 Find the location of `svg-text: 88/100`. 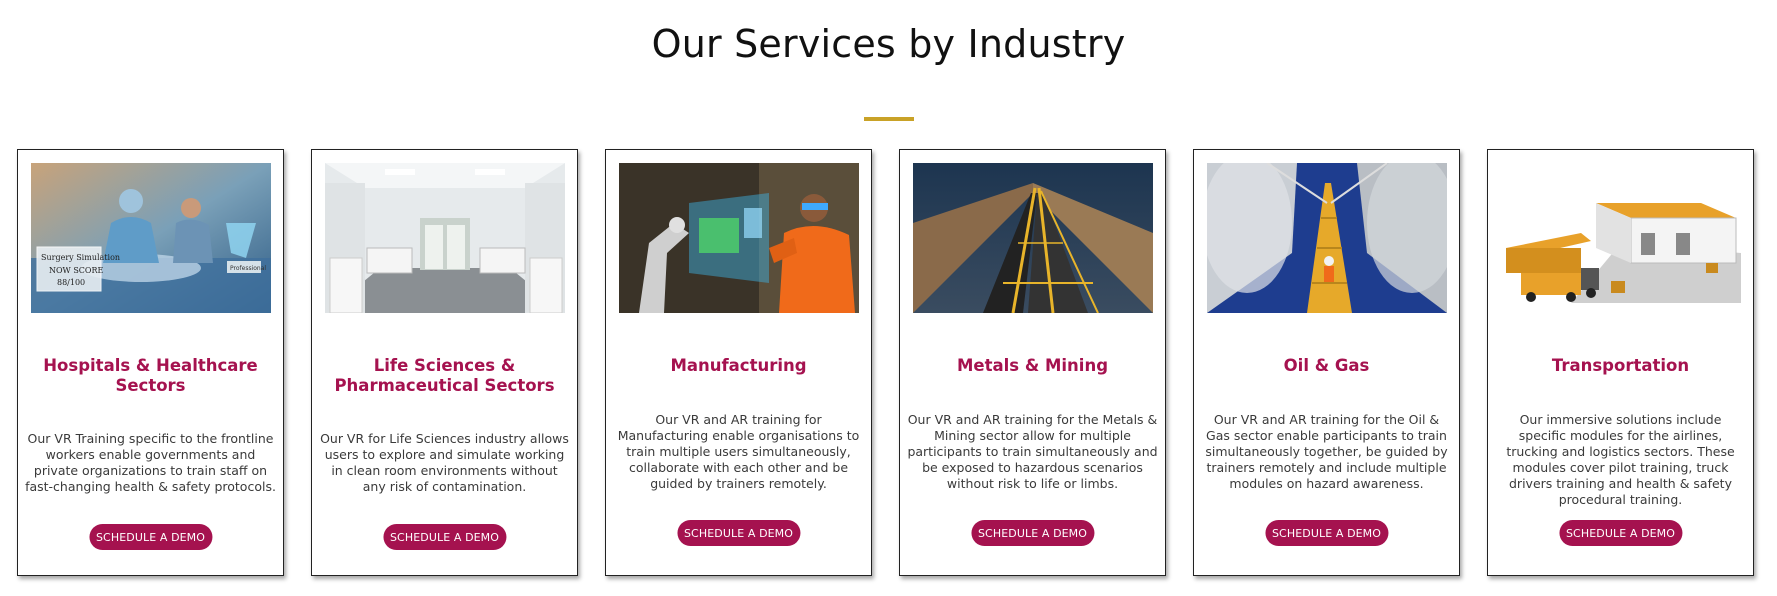

svg-text: 88/100 is located at coordinates (71, 282).